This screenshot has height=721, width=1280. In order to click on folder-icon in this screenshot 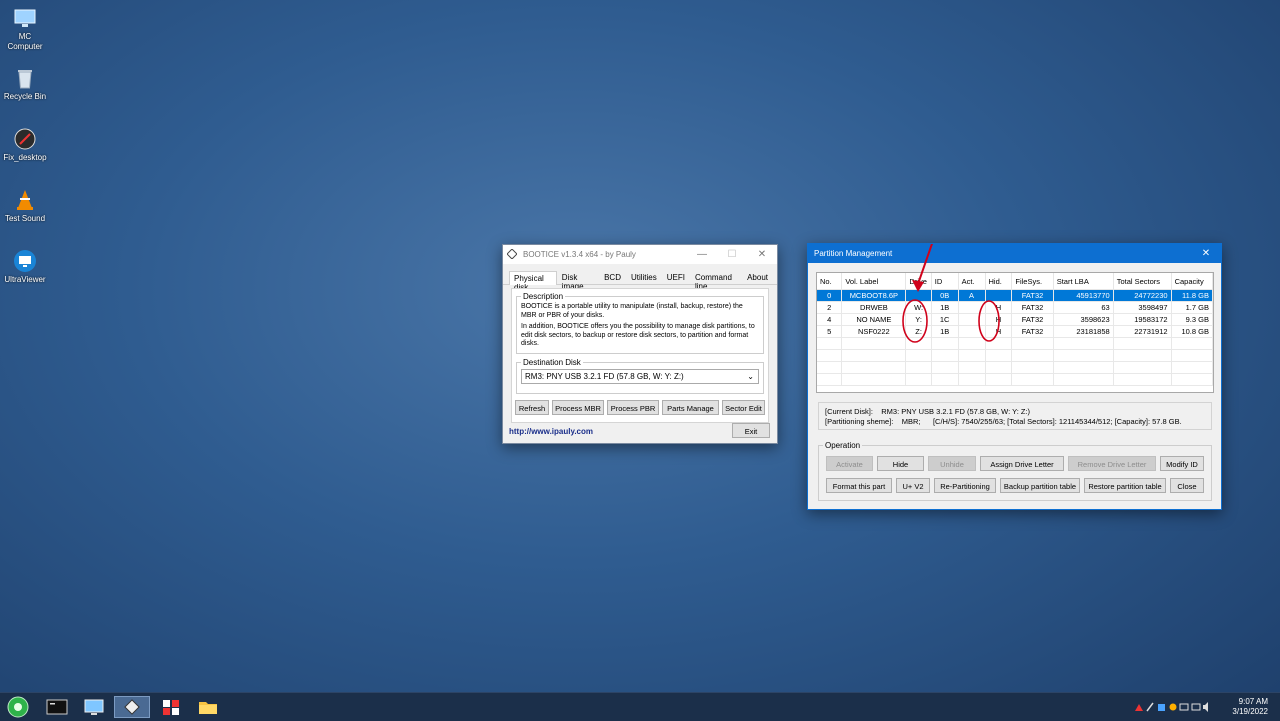, I will do `click(208, 708)`.